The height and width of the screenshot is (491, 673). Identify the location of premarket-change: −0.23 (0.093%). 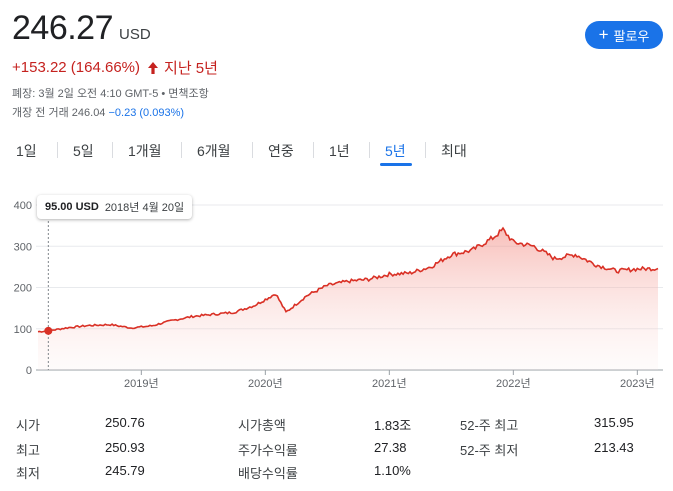
(146, 113).